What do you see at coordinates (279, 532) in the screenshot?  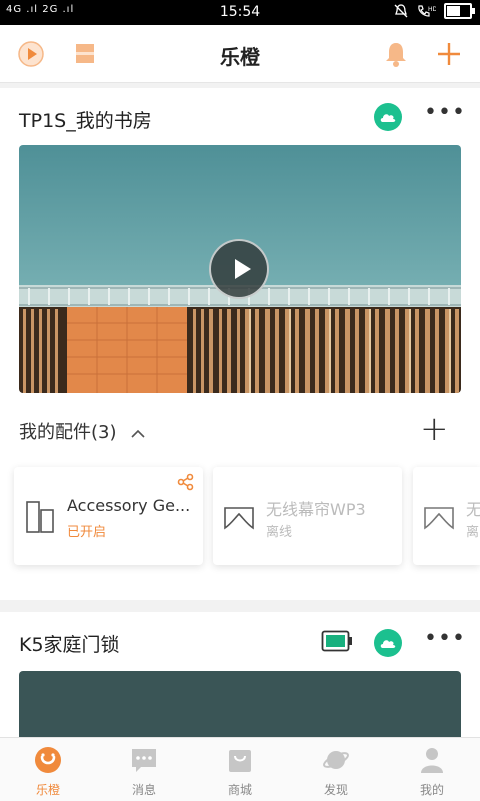 I see `accessory-status: 离线` at bounding box center [279, 532].